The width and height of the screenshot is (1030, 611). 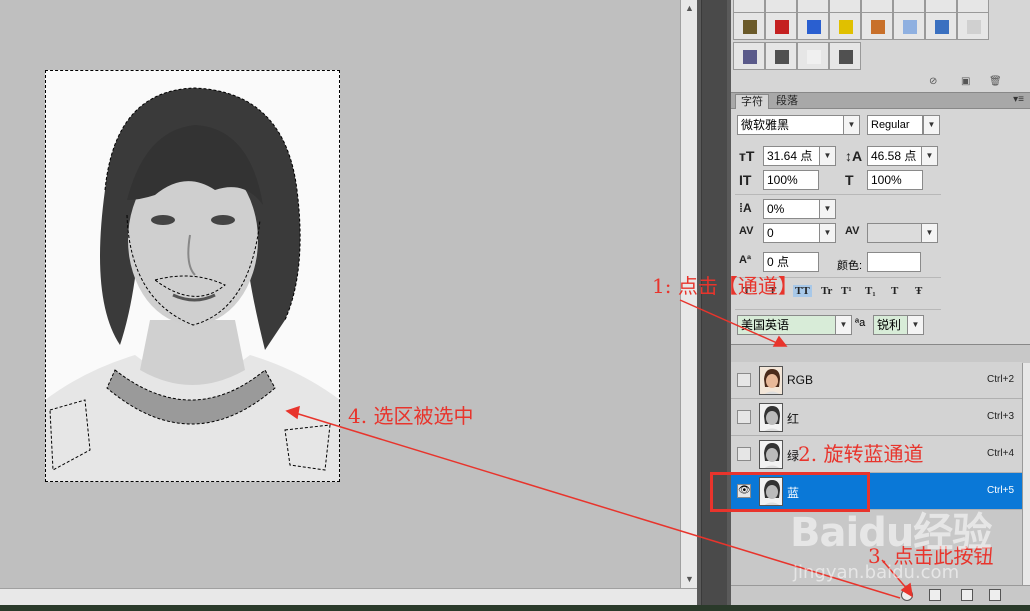 What do you see at coordinates (793, 419) in the screenshot?
I see `channel-name: 红` at bounding box center [793, 419].